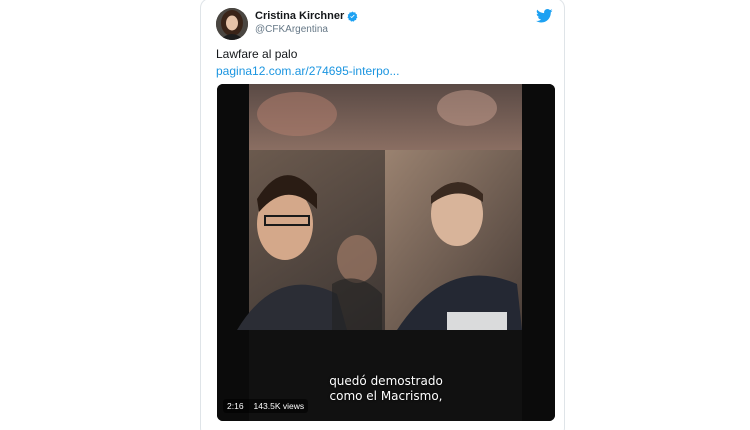  Describe the element at coordinates (235, 406) in the screenshot. I see `video-duration: 2:16` at that location.